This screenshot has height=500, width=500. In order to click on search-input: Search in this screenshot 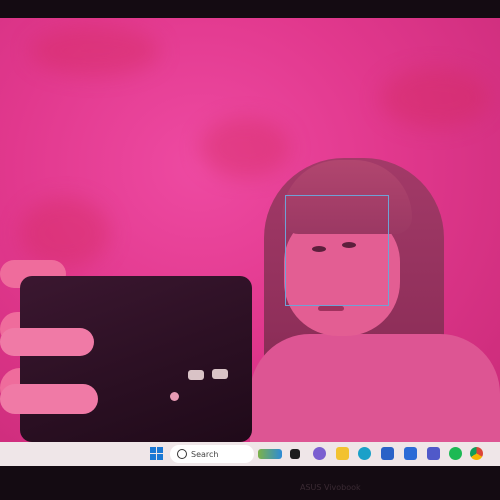, I will do `click(212, 454)`.